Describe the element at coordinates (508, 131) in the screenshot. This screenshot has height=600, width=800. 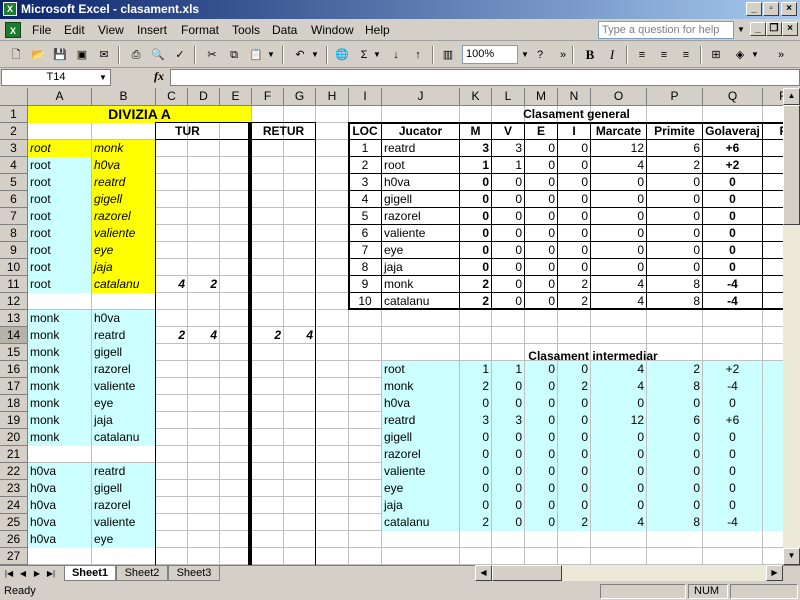
I see `general-header-v: V` at that location.